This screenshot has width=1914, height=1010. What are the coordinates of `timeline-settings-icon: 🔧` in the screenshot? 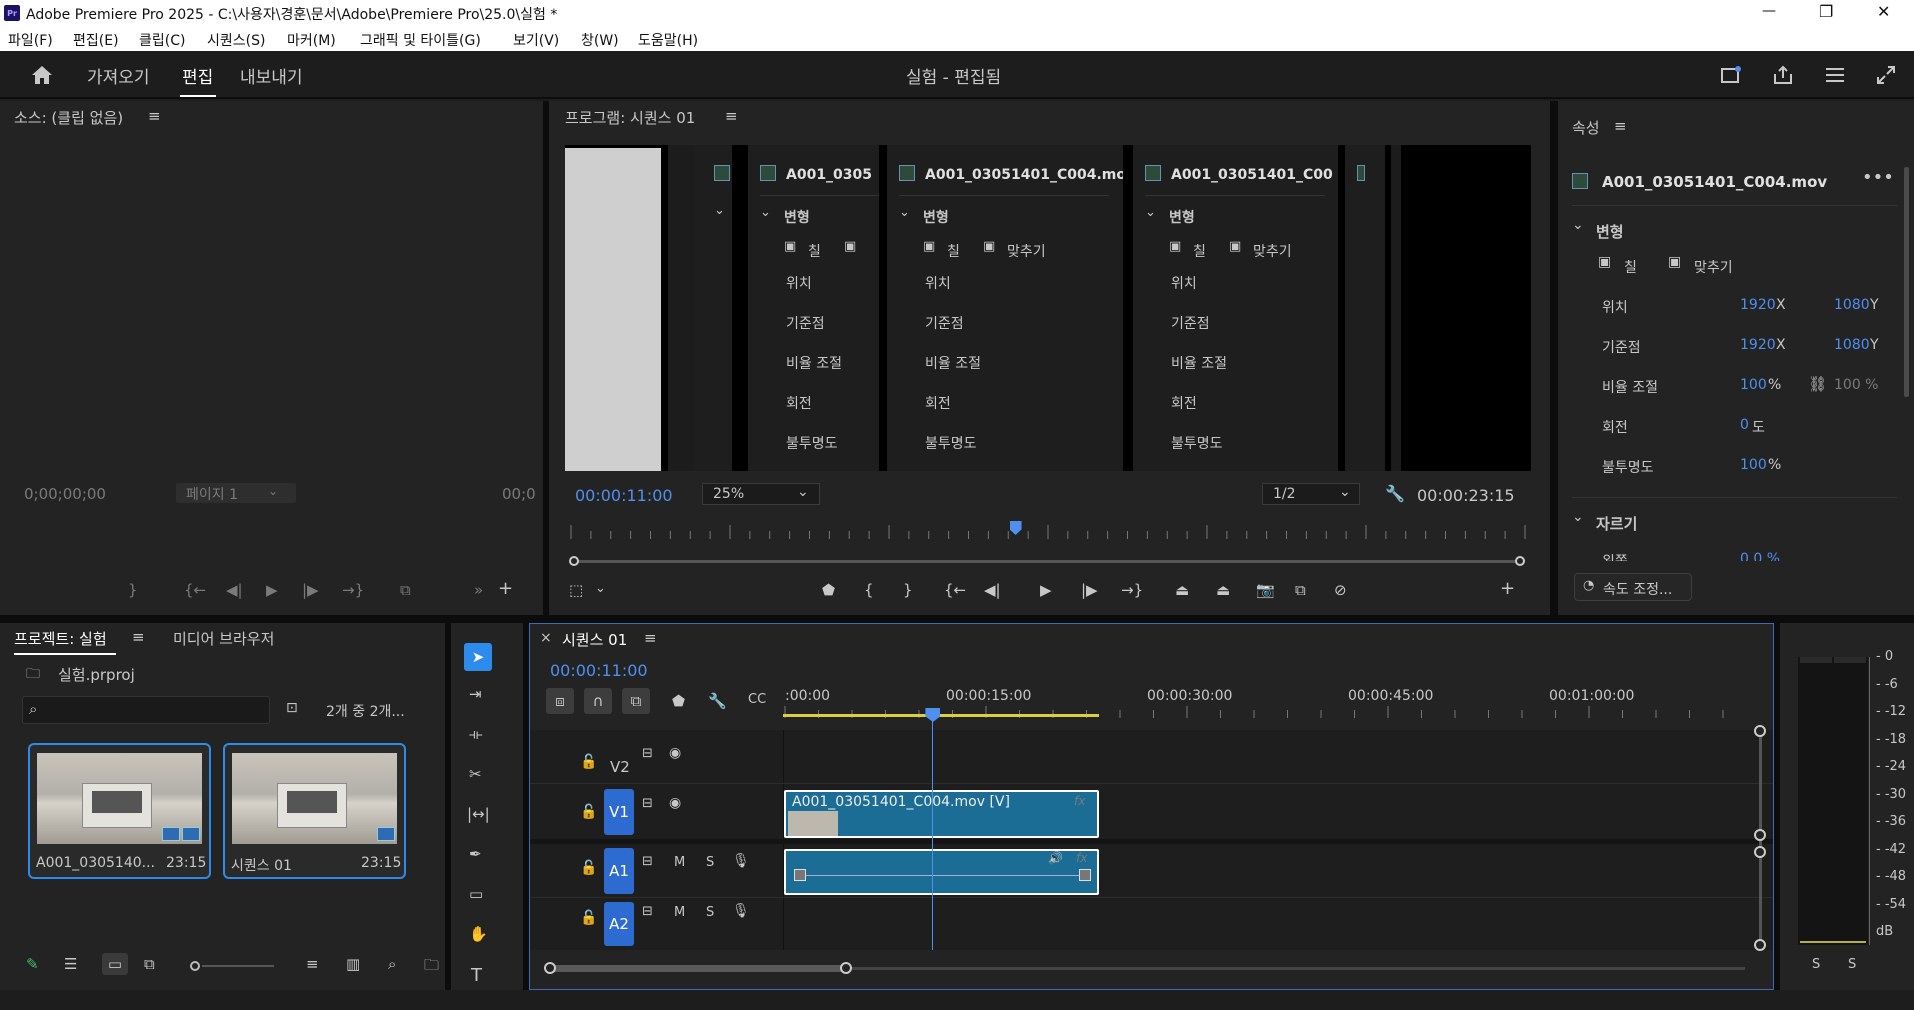 It's located at (717, 701).